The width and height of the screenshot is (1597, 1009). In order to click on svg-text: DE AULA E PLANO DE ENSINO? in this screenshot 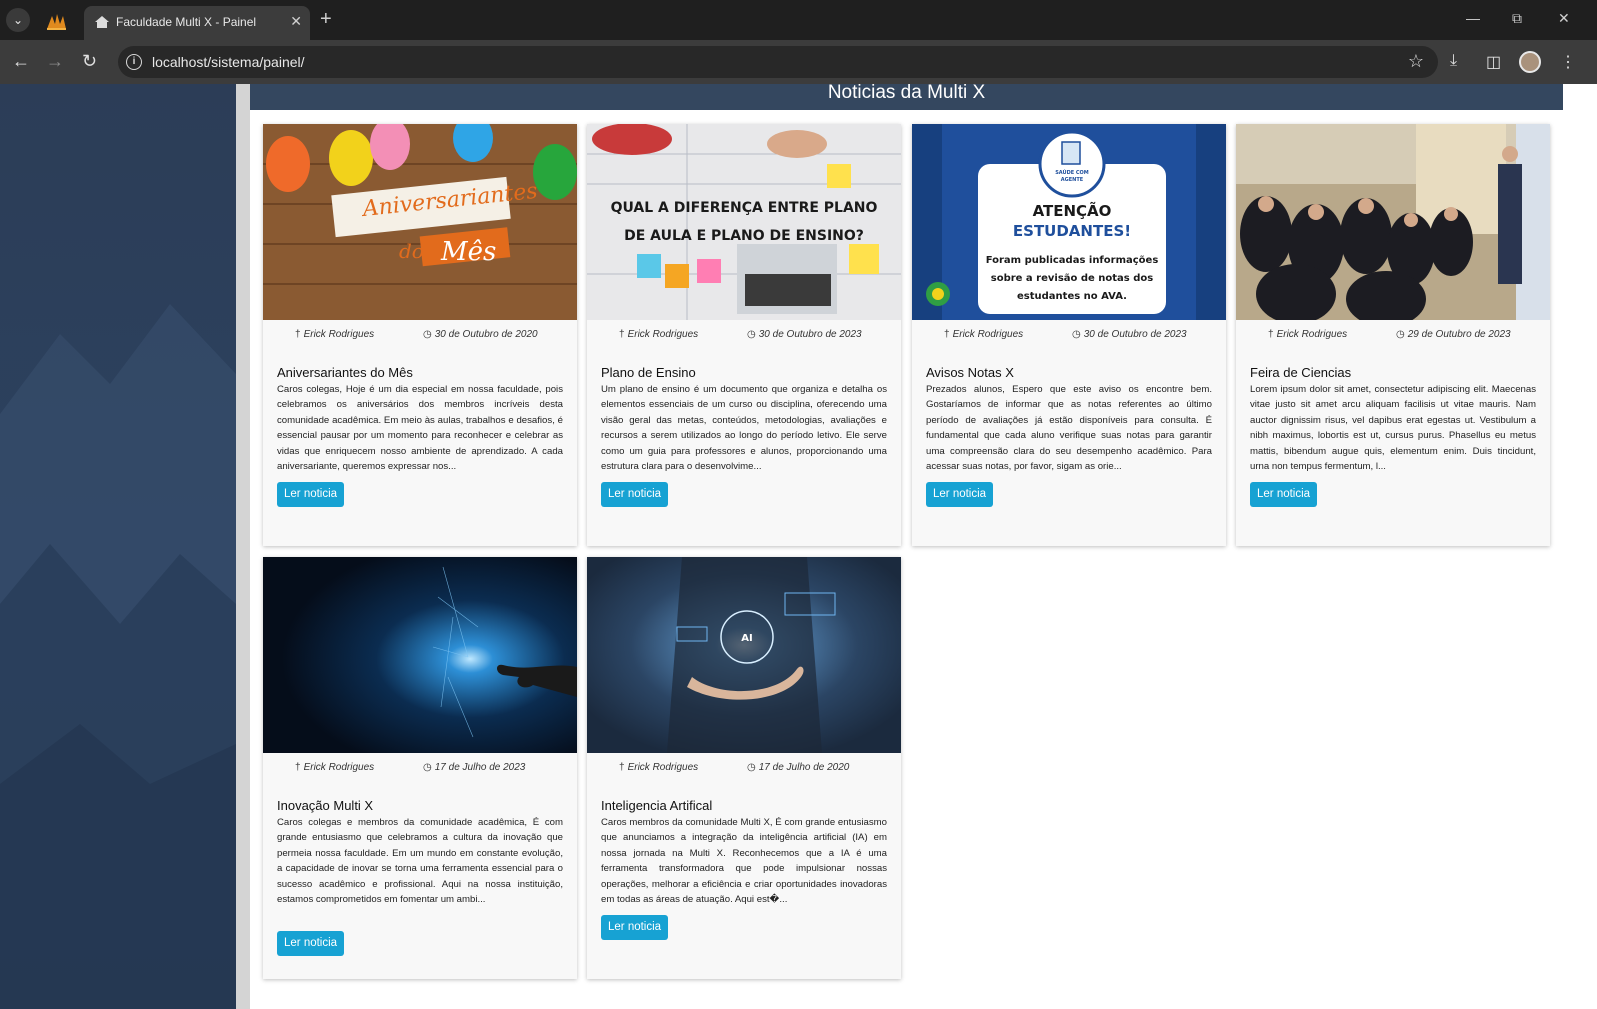, I will do `click(744, 236)`.